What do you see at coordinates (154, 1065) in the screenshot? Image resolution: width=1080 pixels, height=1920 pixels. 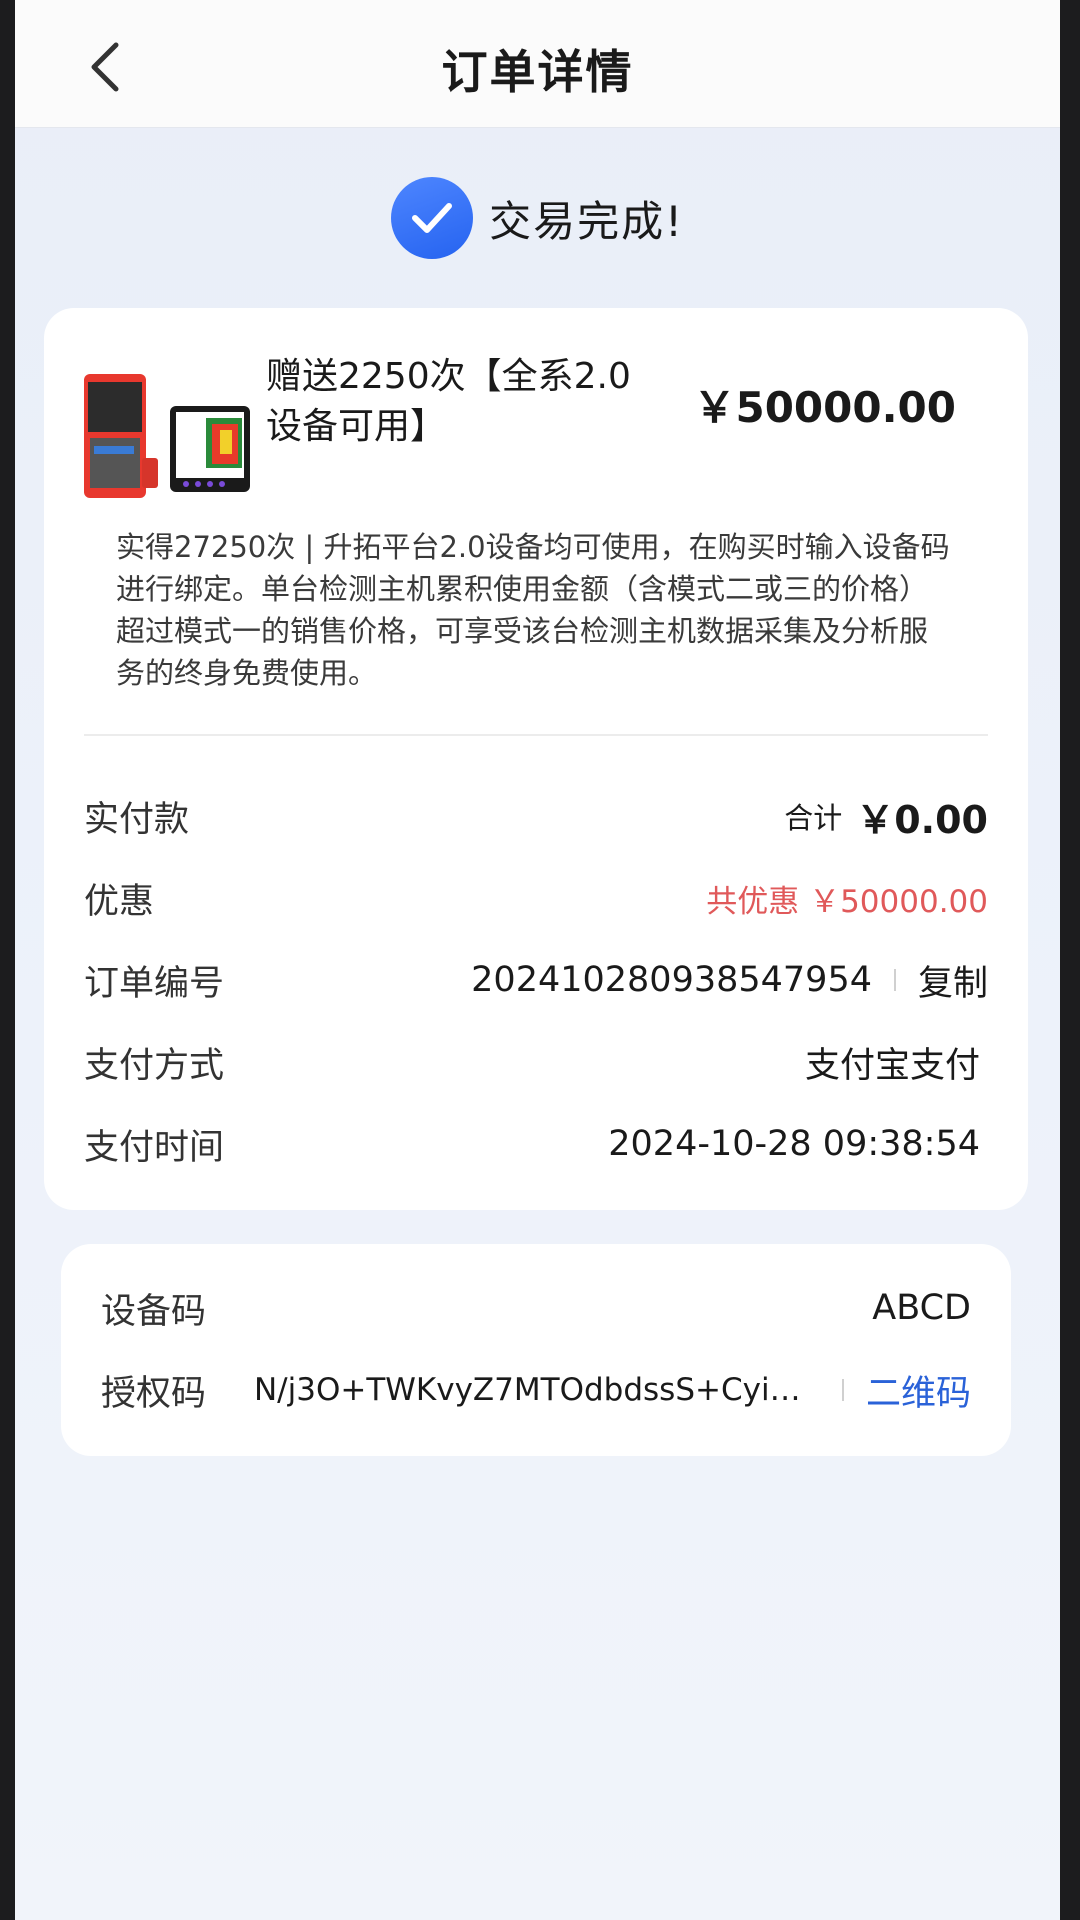 I see `pay-method-label: 支付方式` at bounding box center [154, 1065].